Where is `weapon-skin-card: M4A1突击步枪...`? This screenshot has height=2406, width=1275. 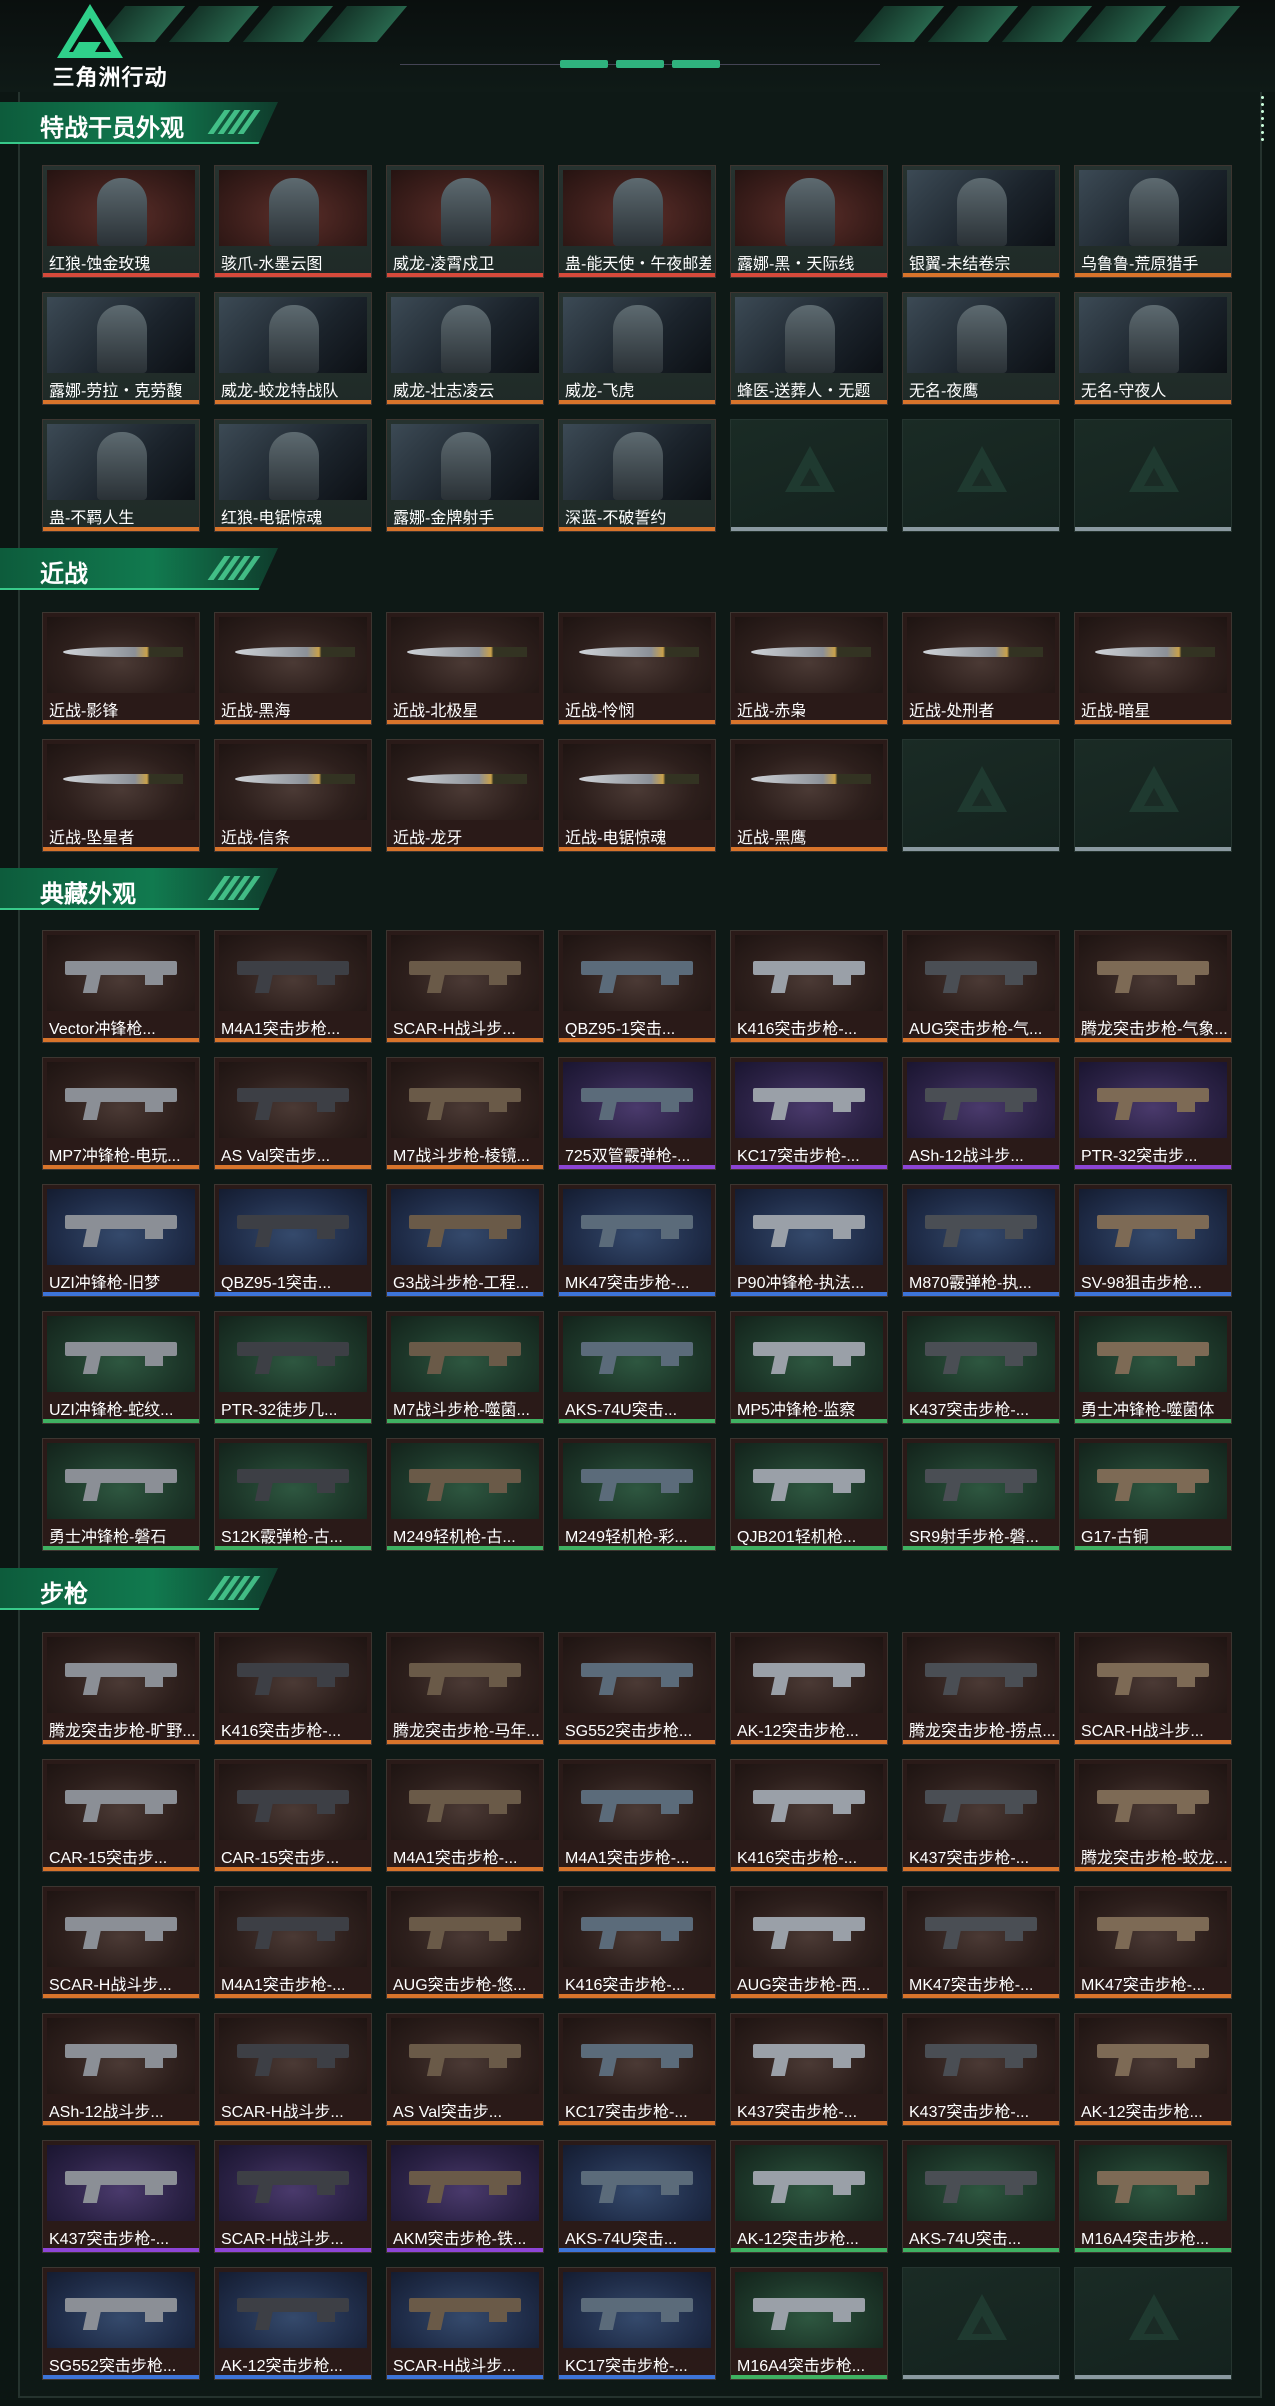 weapon-skin-card: M4A1突击步枪... is located at coordinates (293, 986).